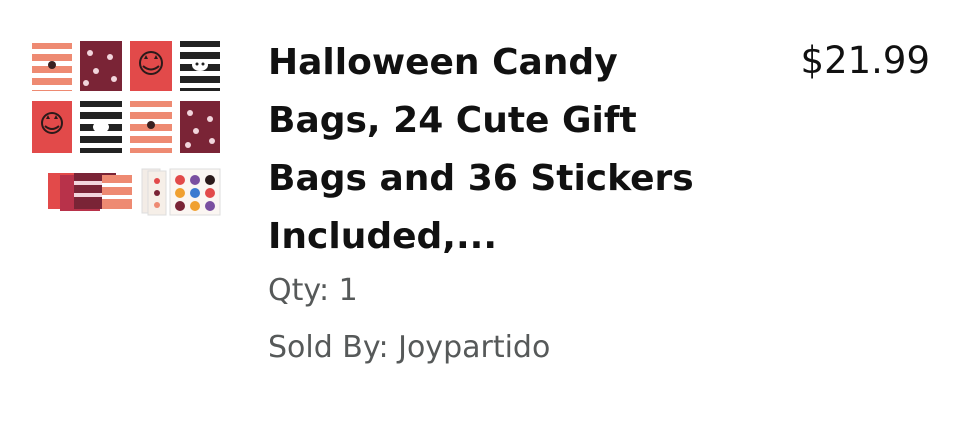 The image size is (971, 422). Describe the element at coordinates (90, 192) in the screenshot. I see `flat-bags-stack` at that location.